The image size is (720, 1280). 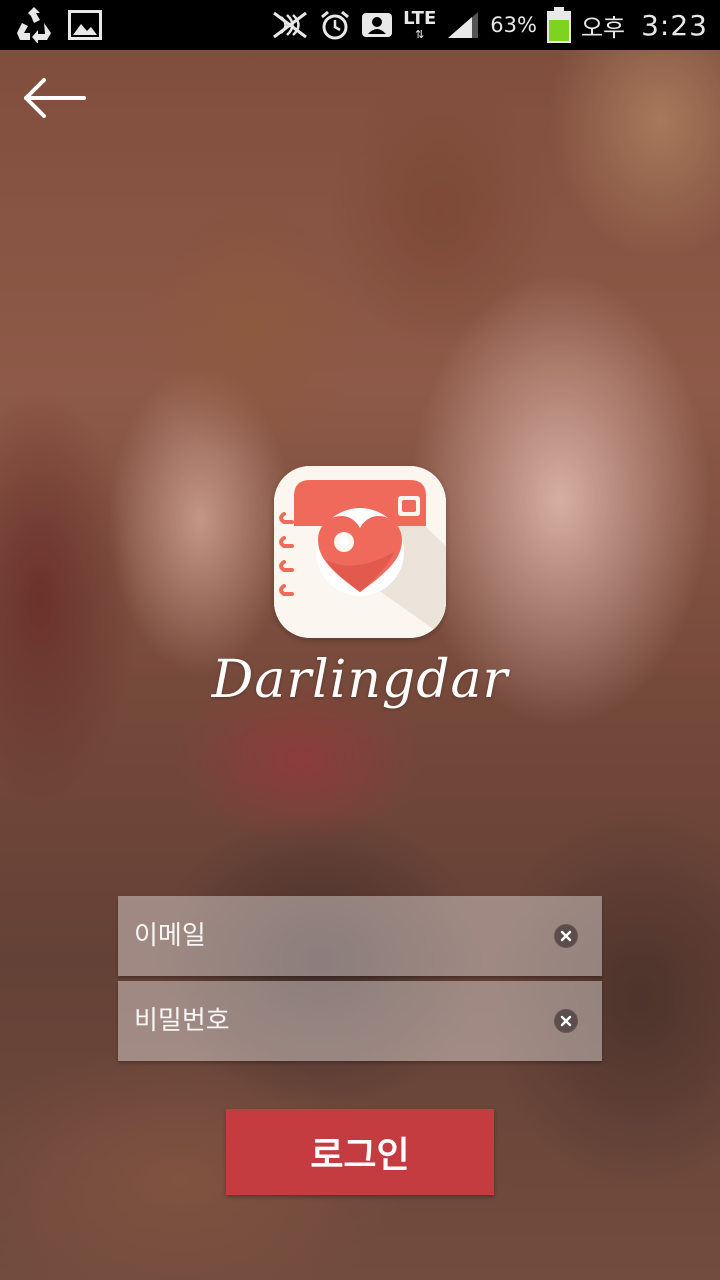 I want to click on email-clear-button, so click(x=566, y=936).